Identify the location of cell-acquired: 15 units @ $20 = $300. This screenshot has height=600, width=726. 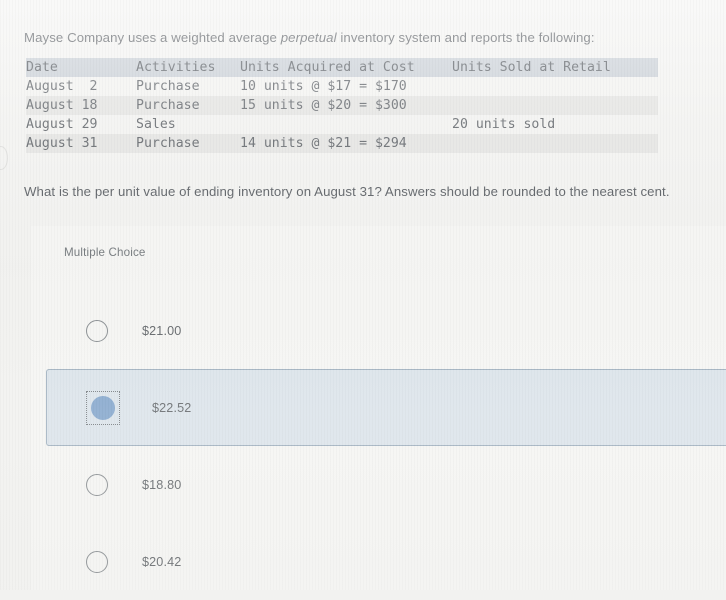
(323, 105).